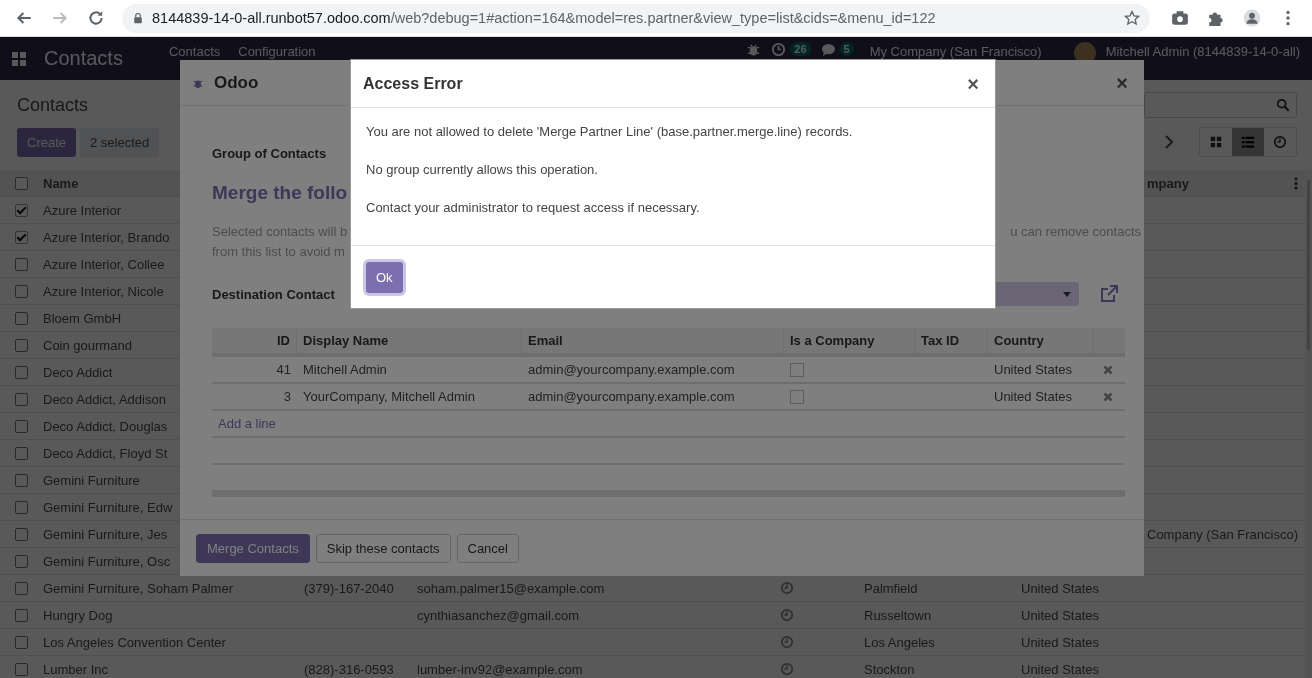  I want to click on activity-clock-icon, so click(779, 49).